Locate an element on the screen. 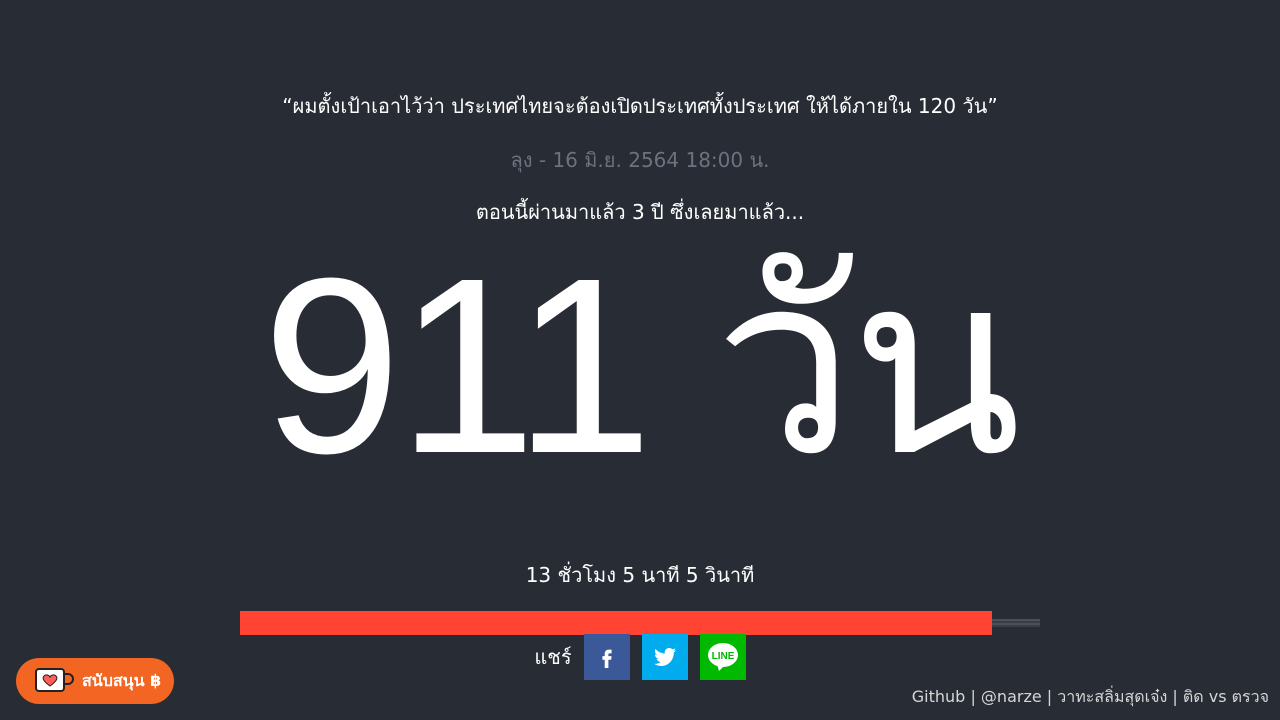 This screenshot has height=720, width=1280. time-remainder: 13 ชั่วโมง 5 นาที 5 วินาที is located at coordinates (640, 575).